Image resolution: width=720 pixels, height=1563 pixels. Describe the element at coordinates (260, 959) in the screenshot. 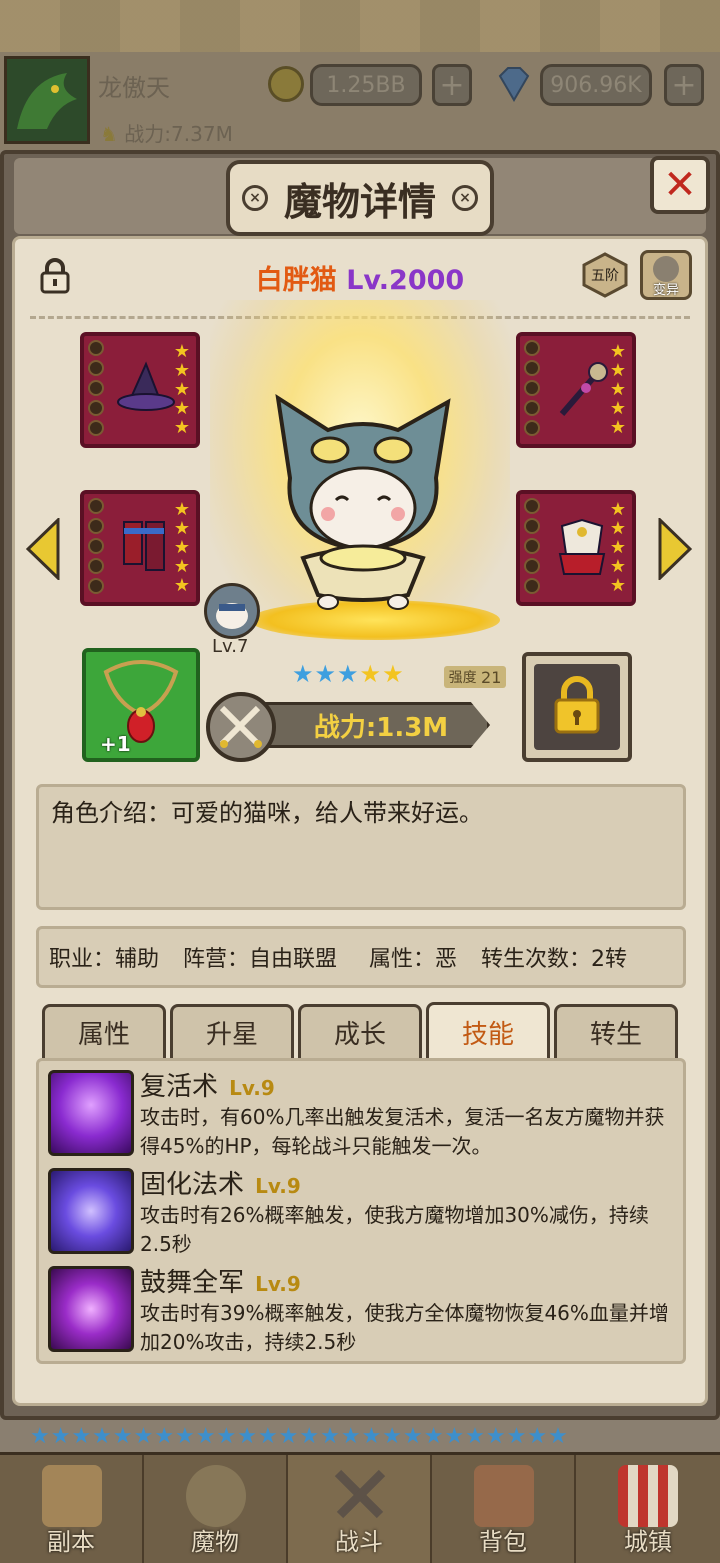

I see `camp-text: 阵营：自由联盟` at that location.